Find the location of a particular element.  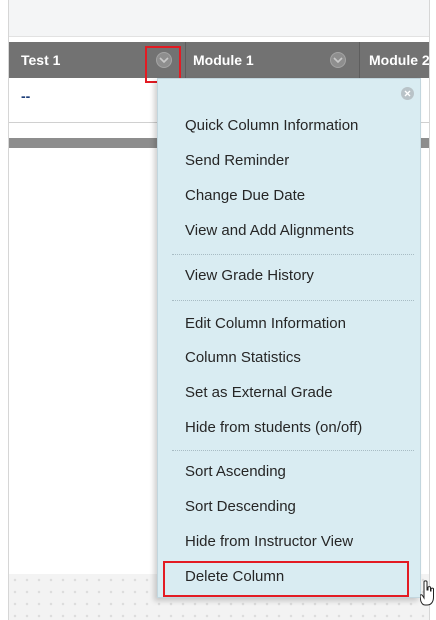

menu-close-button is located at coordinates (407, 93).